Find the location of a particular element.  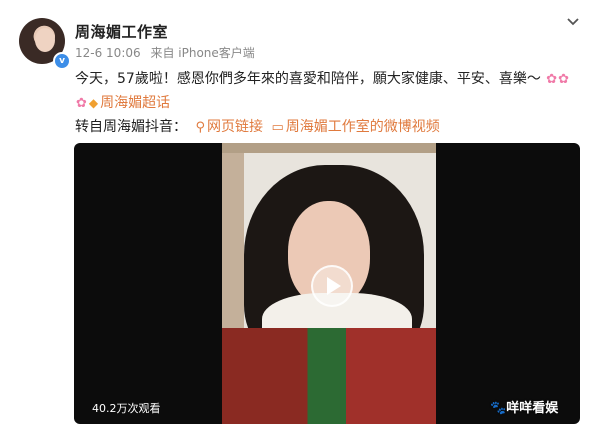

link-icon: ⚲ is located at coordinates (200, 127).